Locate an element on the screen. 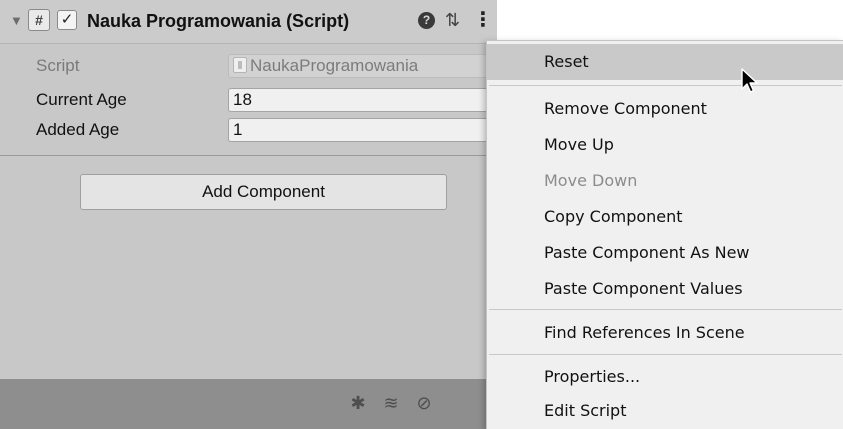 The width and height of the screenshot is (843, 429). bug-icon: ✱ is located at coordinates (358, 403).